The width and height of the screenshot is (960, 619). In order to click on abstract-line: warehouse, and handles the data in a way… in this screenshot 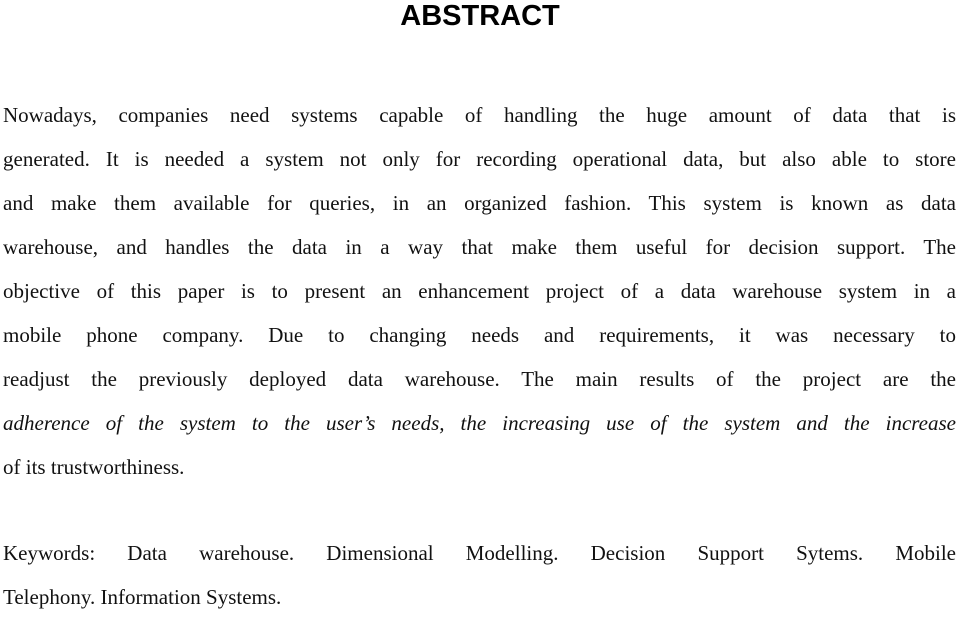, I will do `click(479, 247)`.